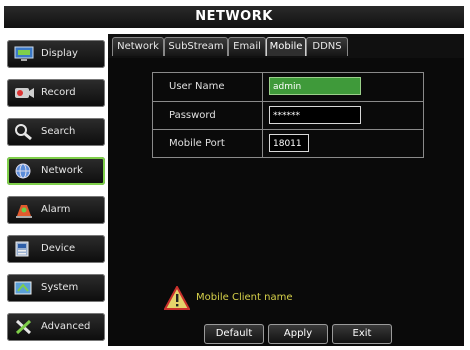 The width and height of the screenshot is (470, 350). Describe the element at coordinates (23, 132) in the screenshot. I see `search-icon` at that location.